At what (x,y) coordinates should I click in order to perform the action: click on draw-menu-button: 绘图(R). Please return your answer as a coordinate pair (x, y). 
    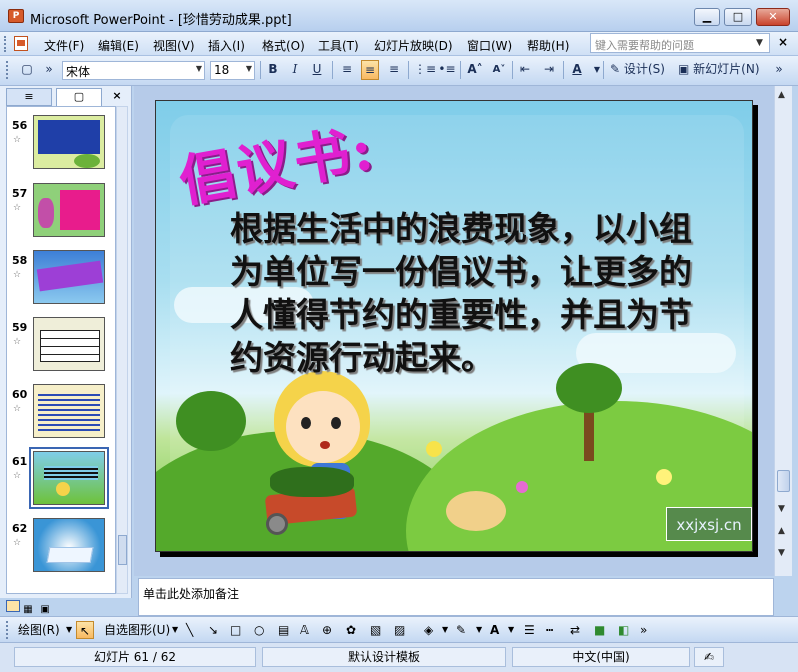
    Looking at the image, I should click on (39, 630).